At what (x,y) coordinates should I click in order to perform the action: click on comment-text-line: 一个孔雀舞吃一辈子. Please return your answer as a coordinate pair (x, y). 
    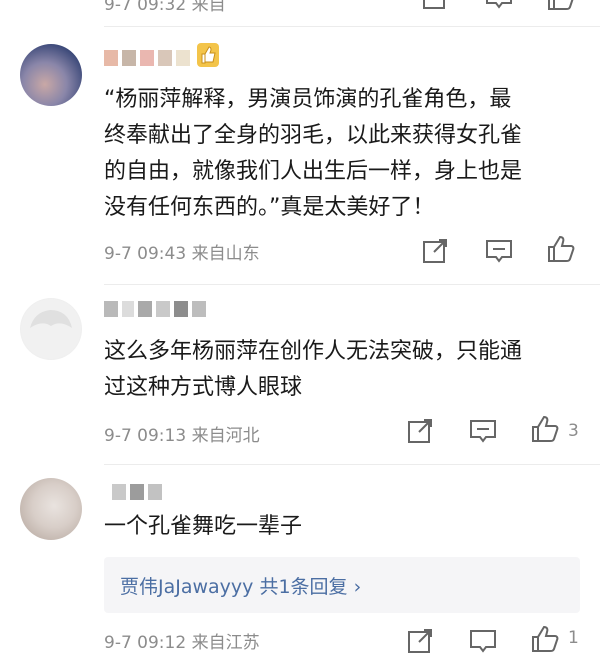
    Looking at the image, I should click on (203, 526).